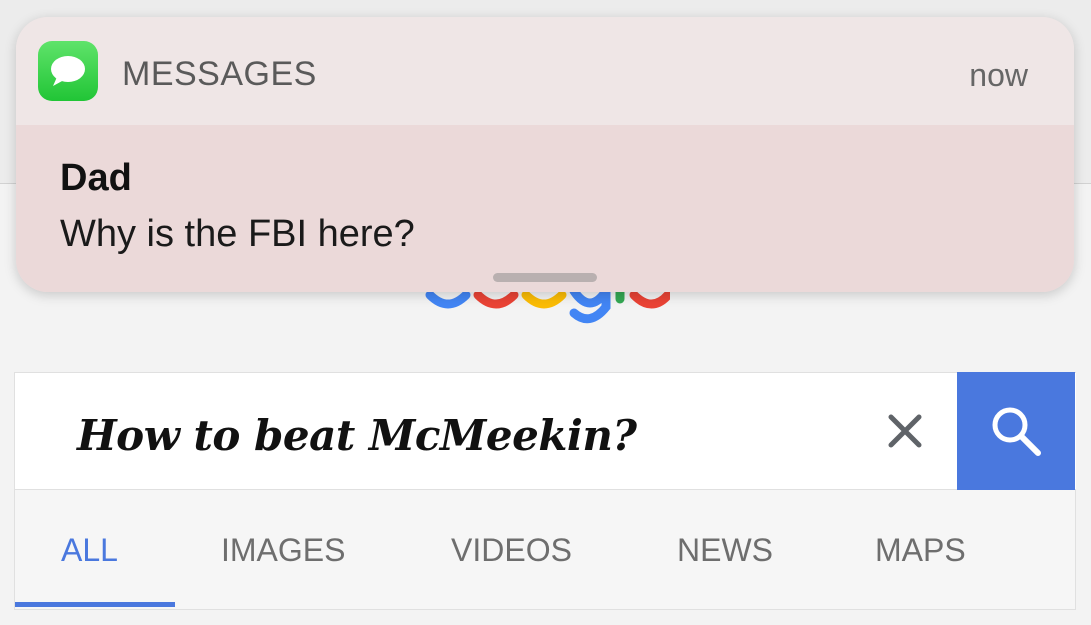  What do you see at coordinates (95, 604) in the screenshot?
I see `active-tab-indicator` at bounding box center [95, 604].